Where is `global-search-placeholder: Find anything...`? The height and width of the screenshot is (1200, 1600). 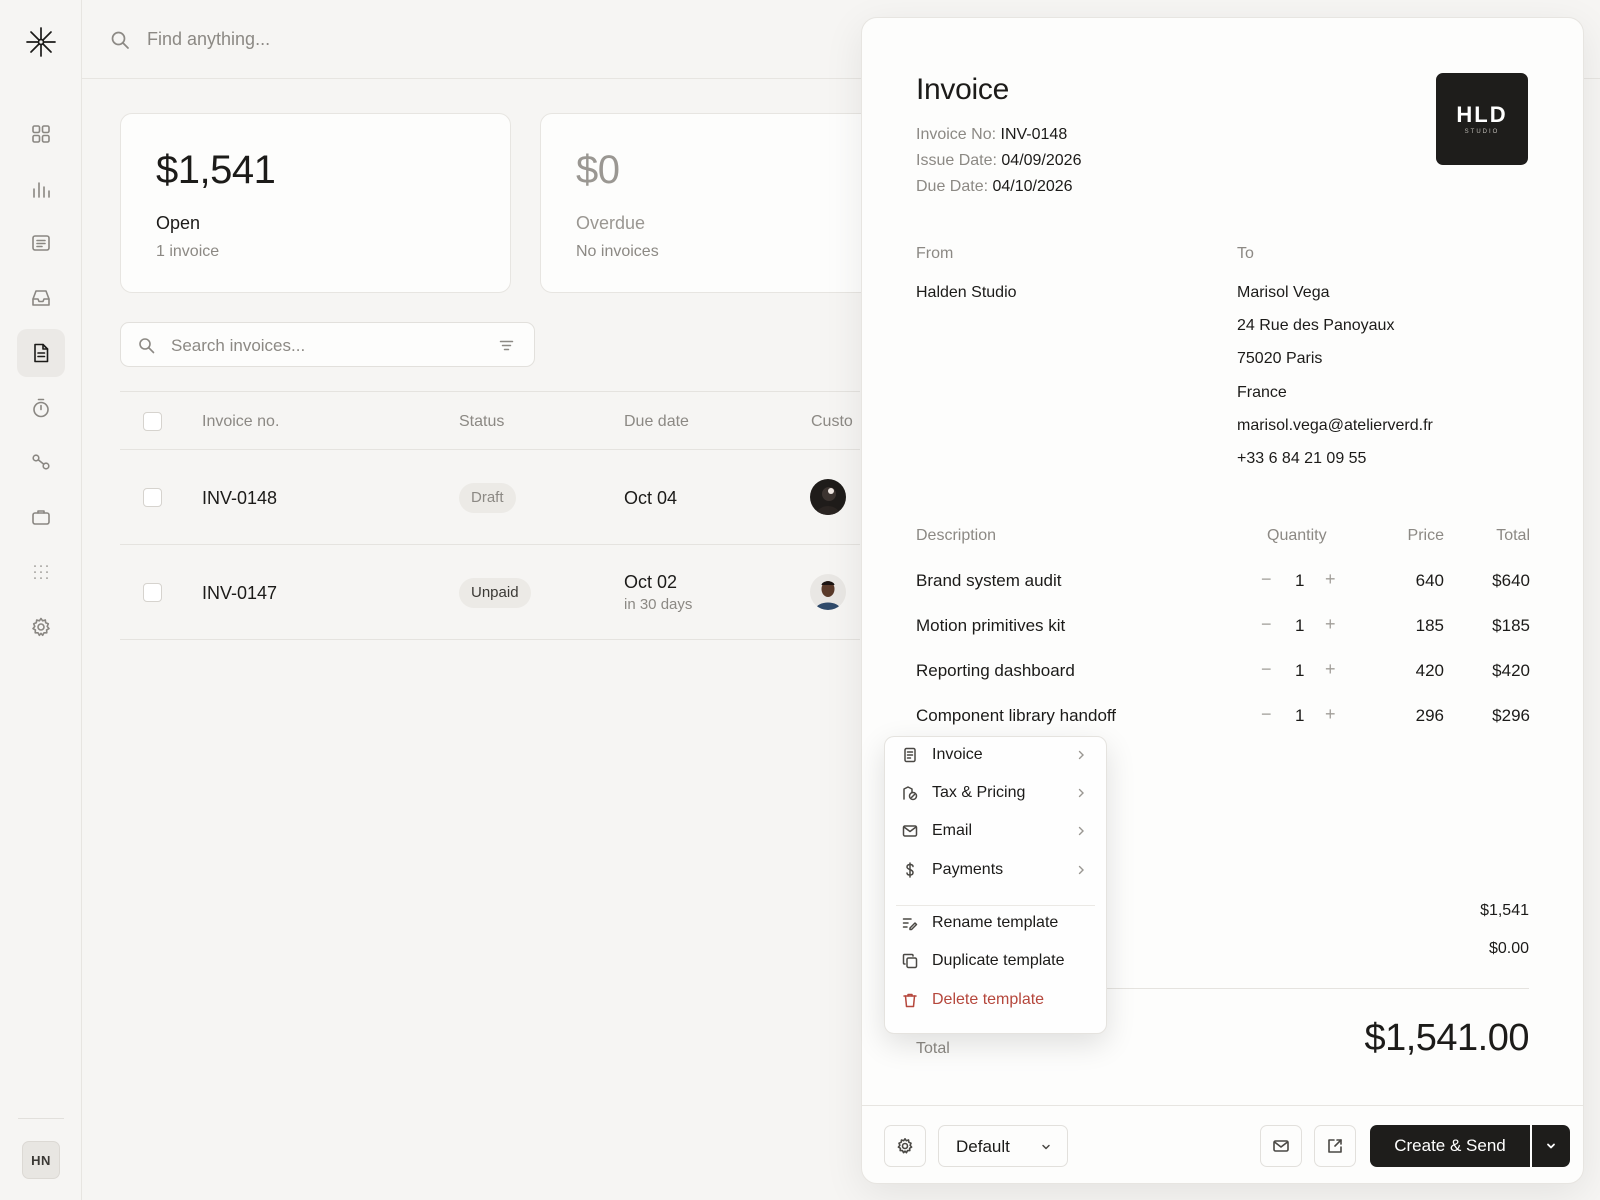 global-search-placeholder: Find anything... is located at coordinates (208, 39).